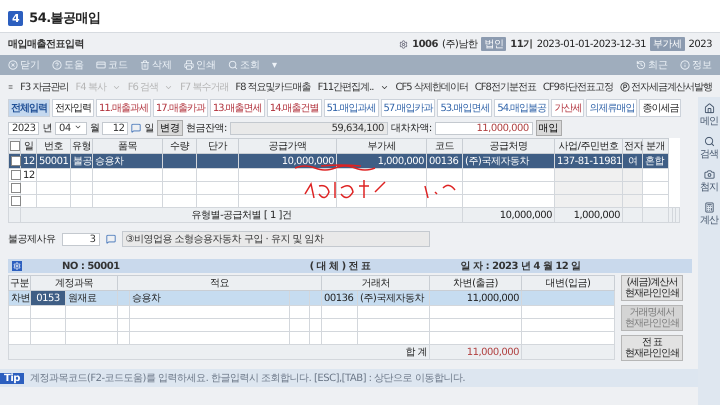 Image resolution: width=720 pixels, height=405 pixels. I want to click on column-header: 계정과목, so click(74, 283).